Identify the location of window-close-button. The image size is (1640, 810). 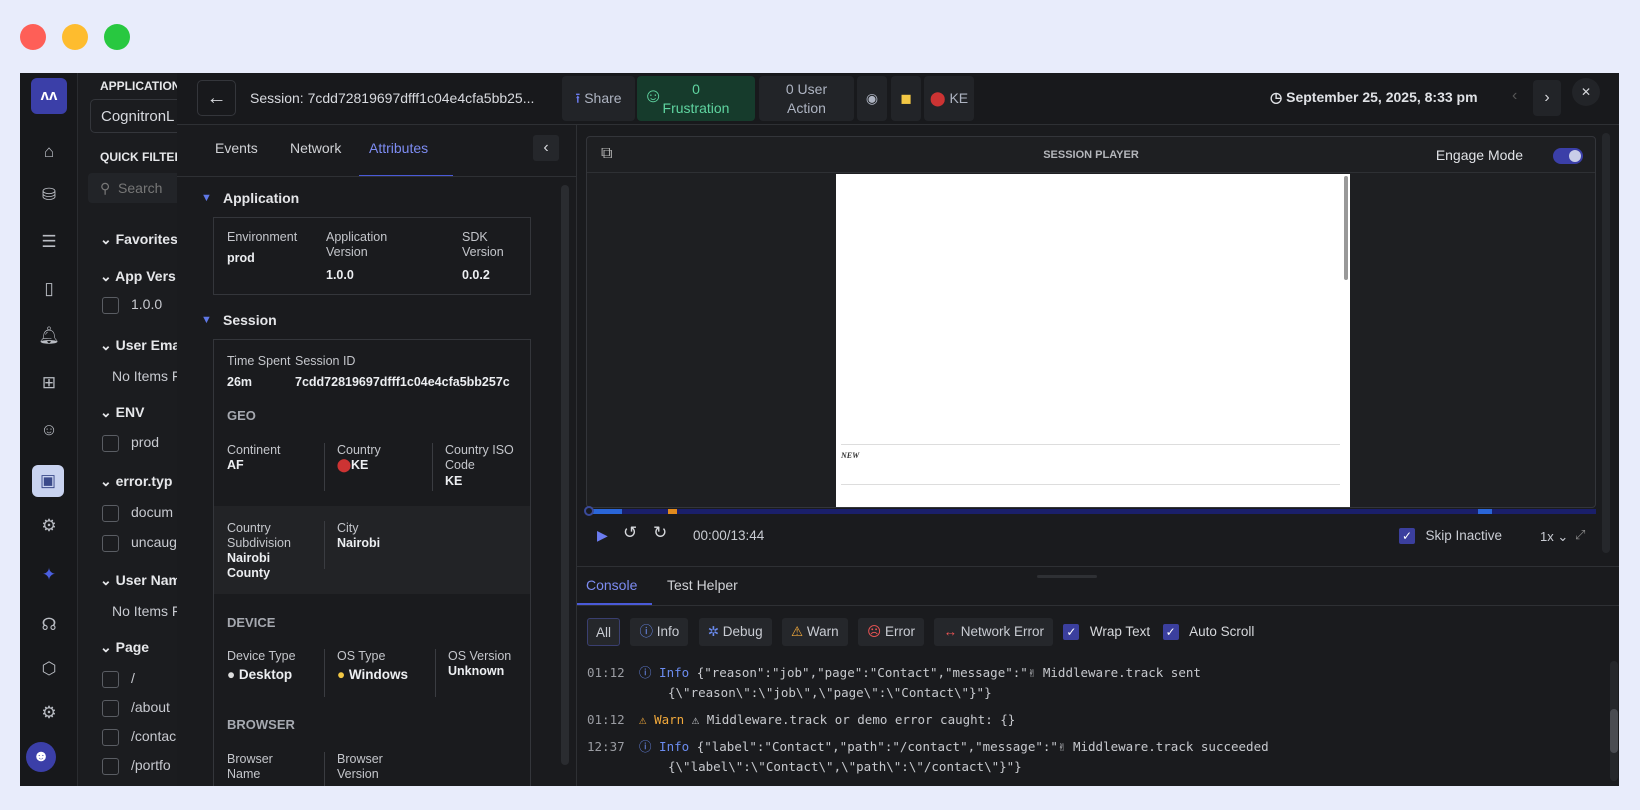
(33, 37).